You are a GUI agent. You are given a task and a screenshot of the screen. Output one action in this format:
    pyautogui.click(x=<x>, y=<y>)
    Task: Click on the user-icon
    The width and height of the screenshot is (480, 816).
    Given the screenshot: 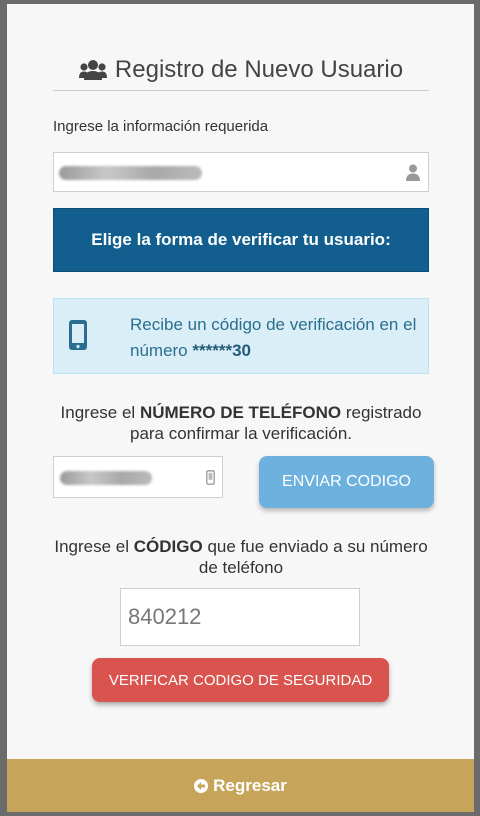 What is the action you would take?
    pyautogui.click(x=413, y=172)
    